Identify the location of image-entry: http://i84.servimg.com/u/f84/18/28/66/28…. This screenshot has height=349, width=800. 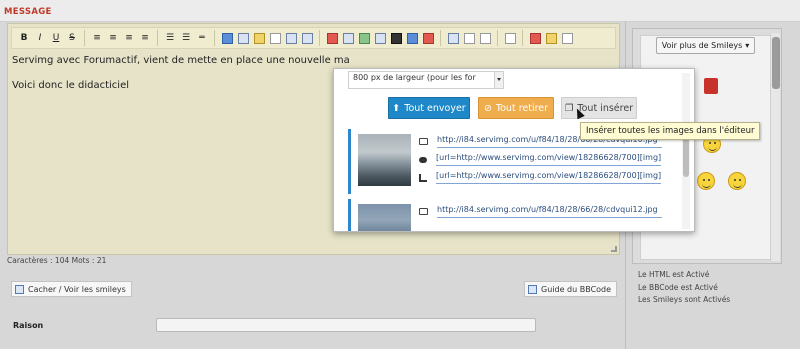
(512, 215).